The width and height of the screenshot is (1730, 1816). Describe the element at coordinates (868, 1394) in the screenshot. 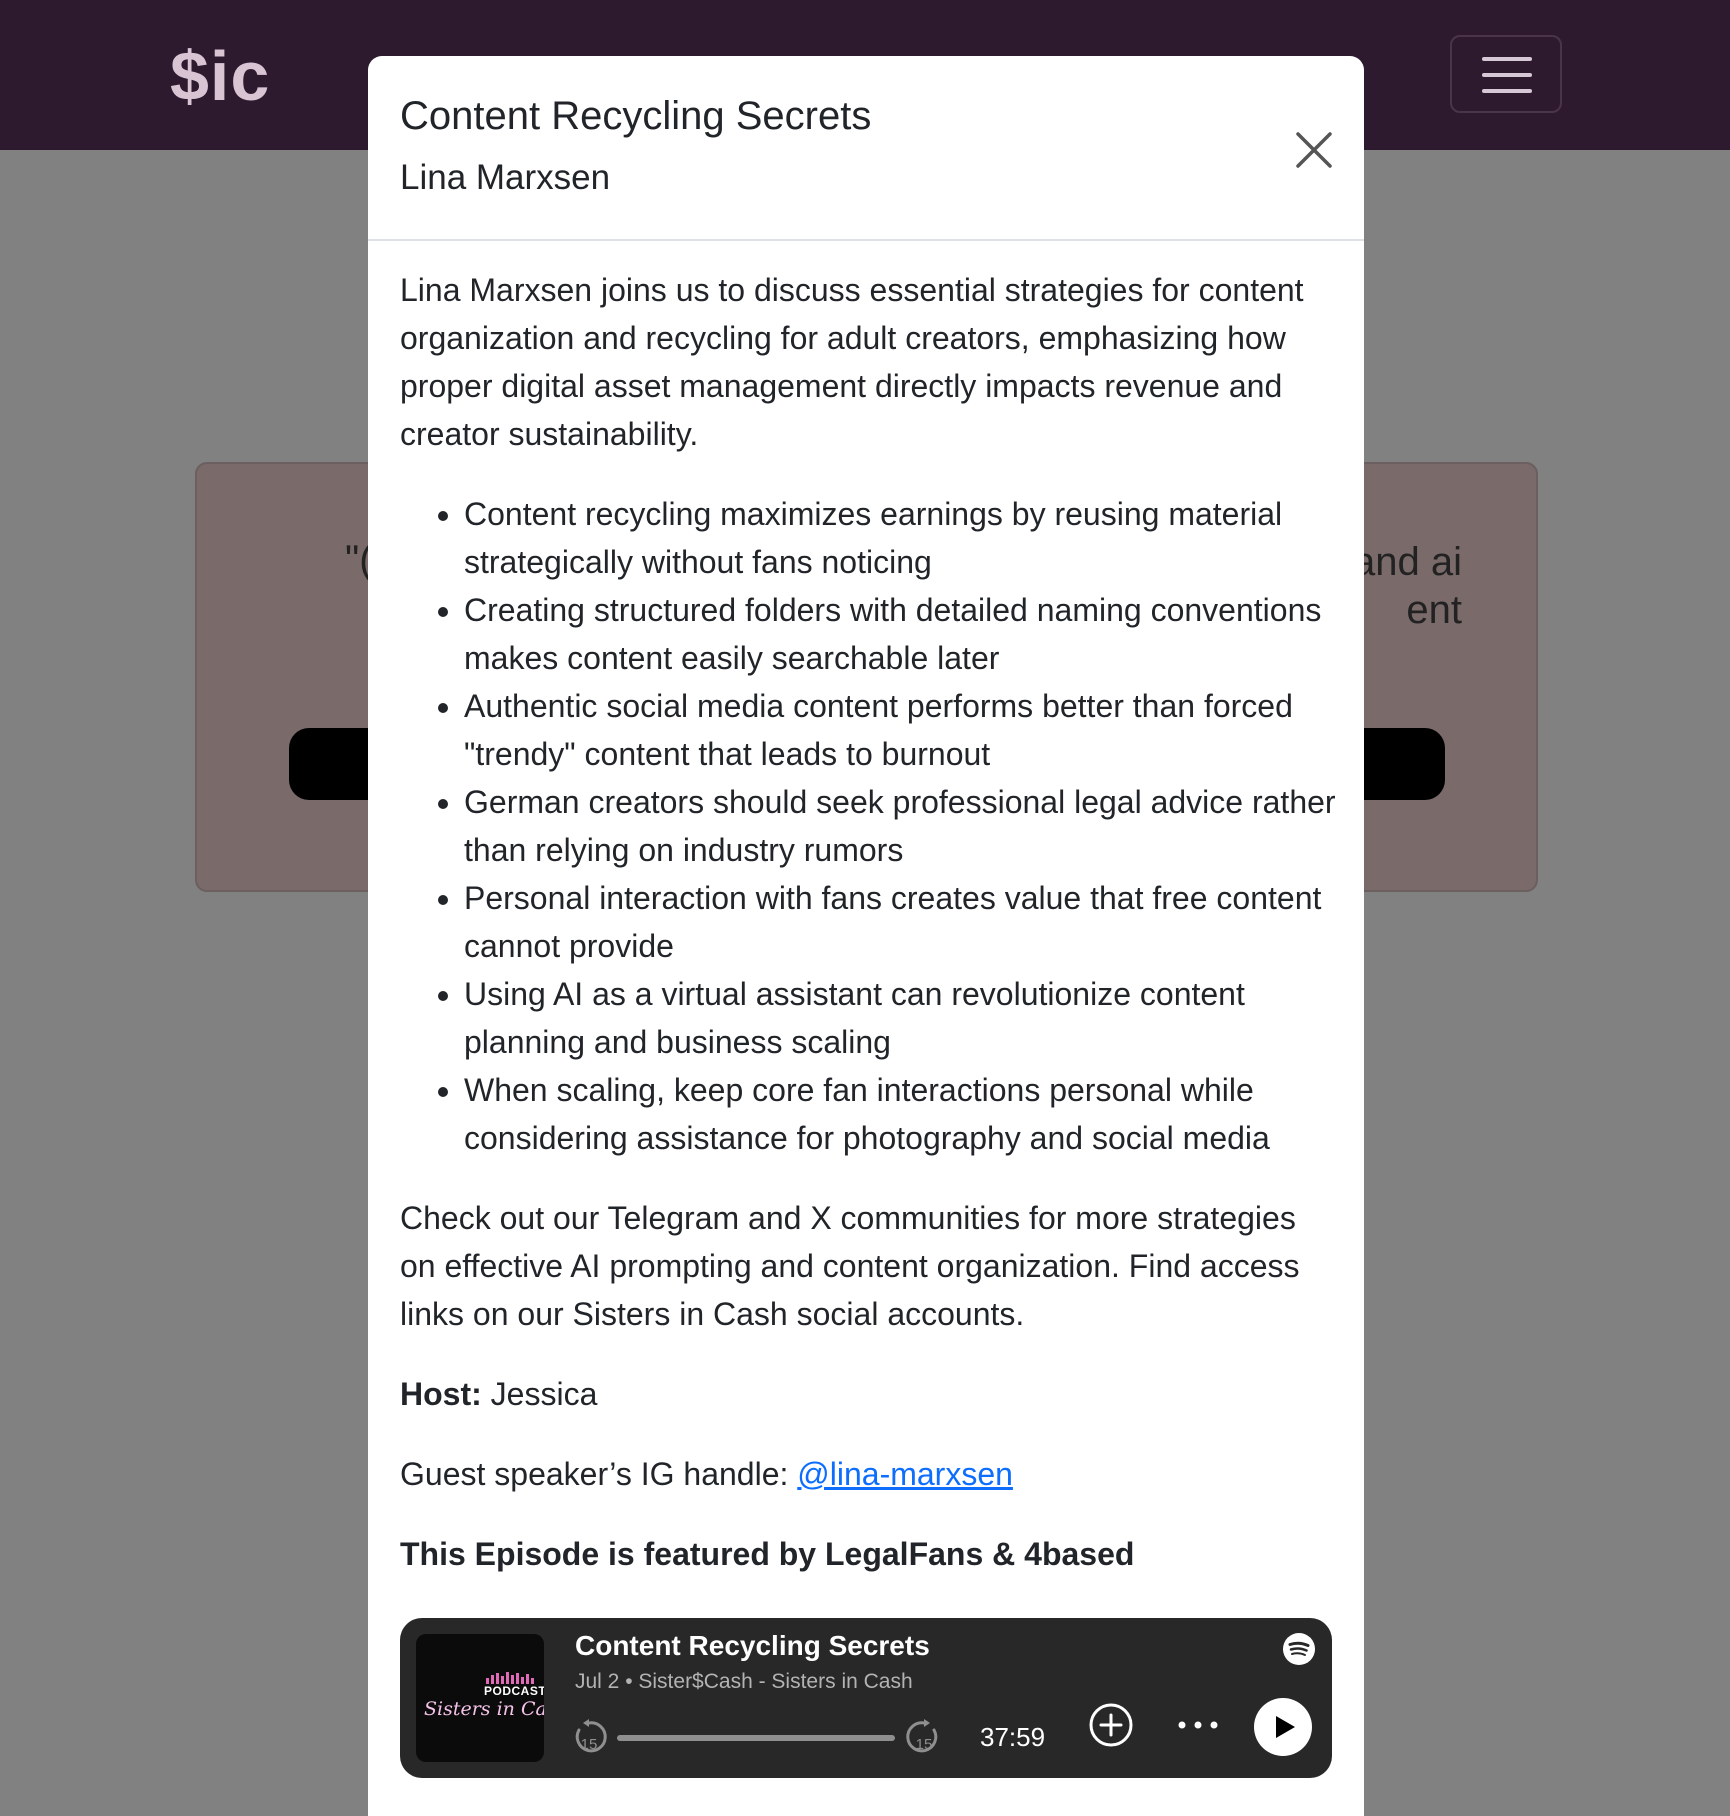

I see `host-line: Host: Jessica` at that location.